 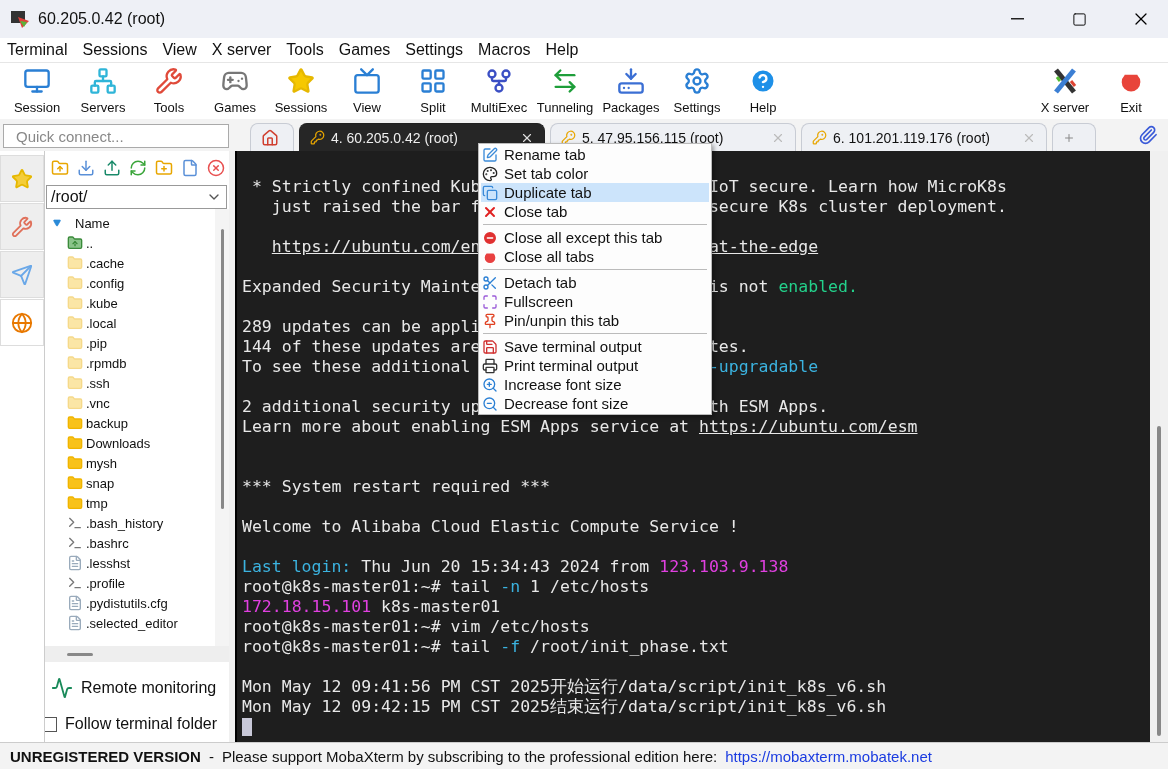 What do you see at coordinates (857, 207) in the screenshot?
I see `terminal-text: secure K8s cluster deployment.` at bounding box center [857, 207].